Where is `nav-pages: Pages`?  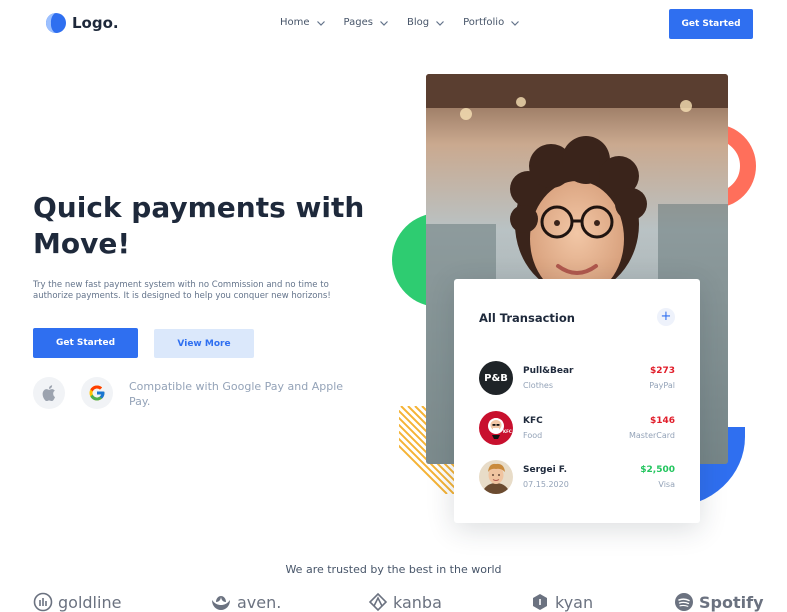
nav-pages: Pages is located at coordinates (366, 22).